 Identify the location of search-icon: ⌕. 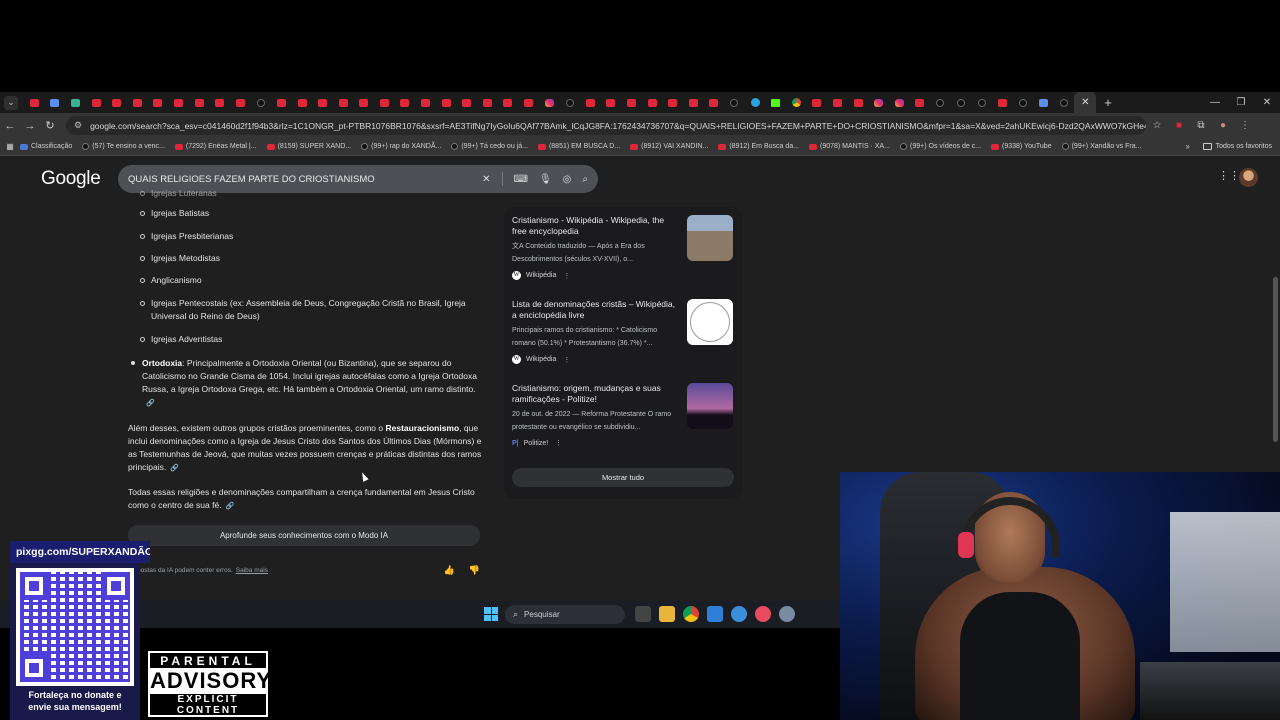
(585, 179).